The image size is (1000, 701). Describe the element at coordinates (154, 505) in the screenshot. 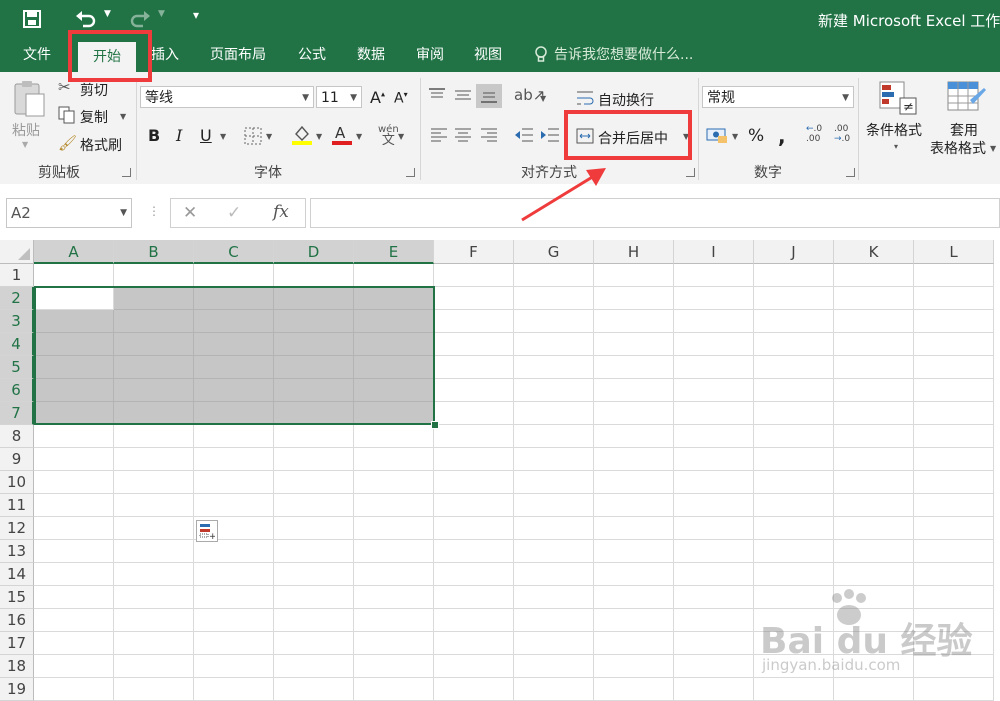

I see `cell-b11` at that location.